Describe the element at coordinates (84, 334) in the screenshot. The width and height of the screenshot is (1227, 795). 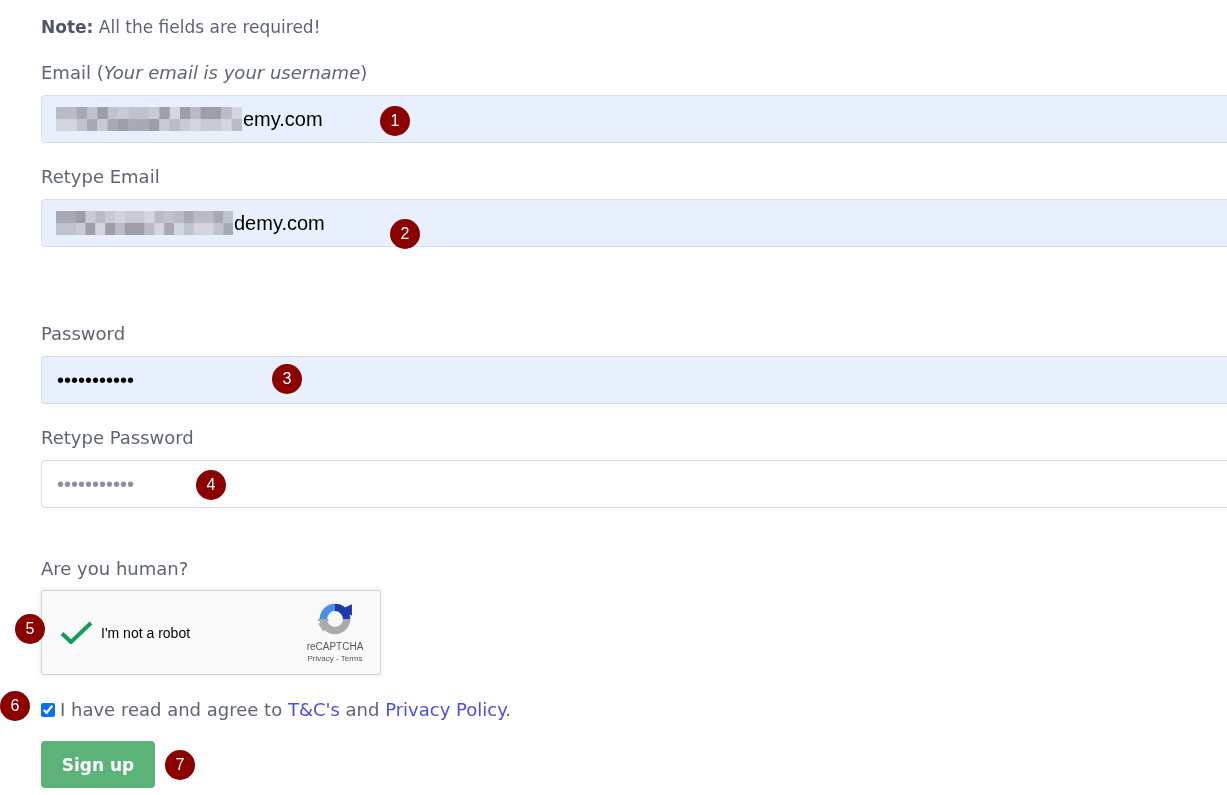
I see `field-label: Password` at that location.